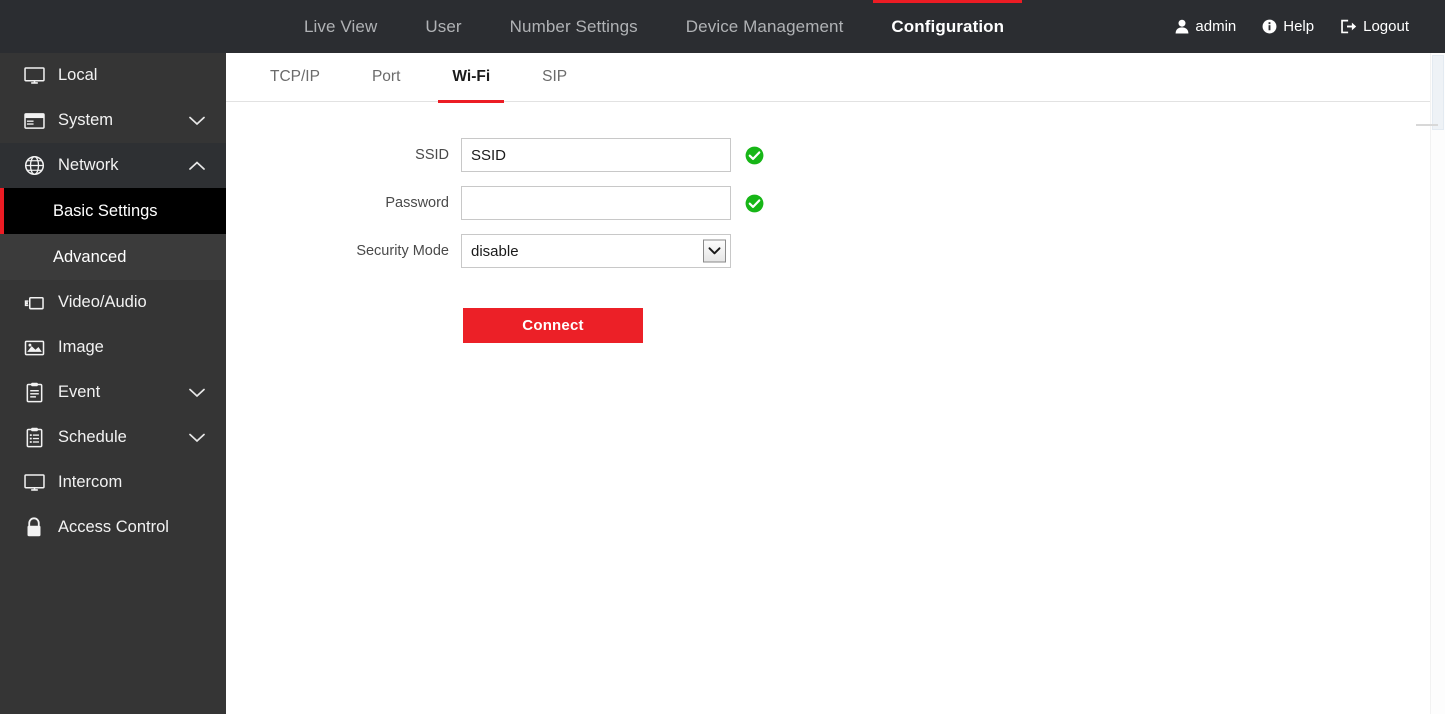 This screenshot has height=714, width=1445. I want to click on form-row-ssid: SSID SSID, so click(835, 155).